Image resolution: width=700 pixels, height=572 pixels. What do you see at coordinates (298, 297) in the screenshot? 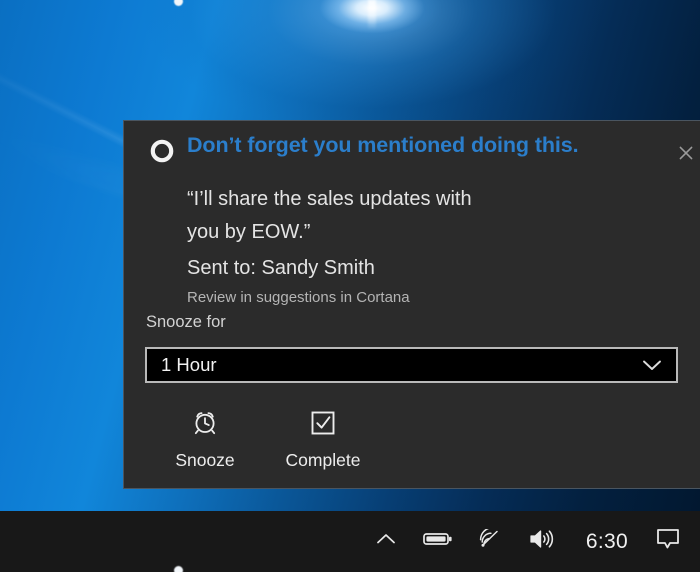
I see `review-suggestion-note: Review in suggestions in Cortana` at bounding box center [298, 297].